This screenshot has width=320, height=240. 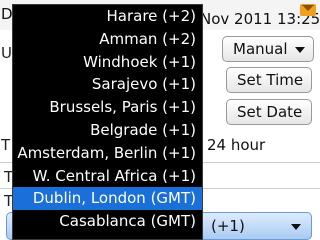 I want to click on set-time-label: Set Time, so click(x=270, y=80).